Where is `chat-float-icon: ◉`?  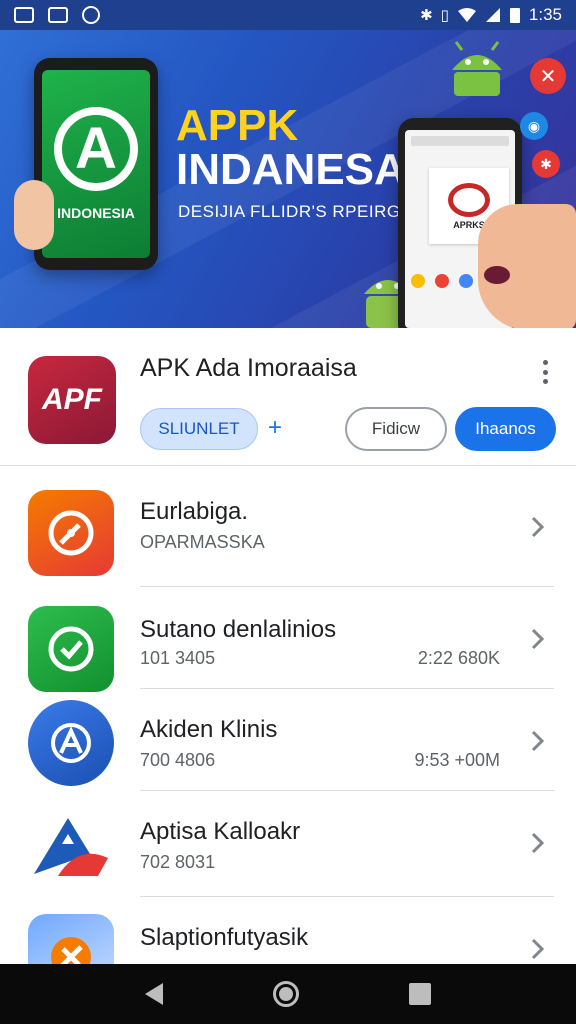
chat-float-icon: ◉ is located at coordinates (534, 126).